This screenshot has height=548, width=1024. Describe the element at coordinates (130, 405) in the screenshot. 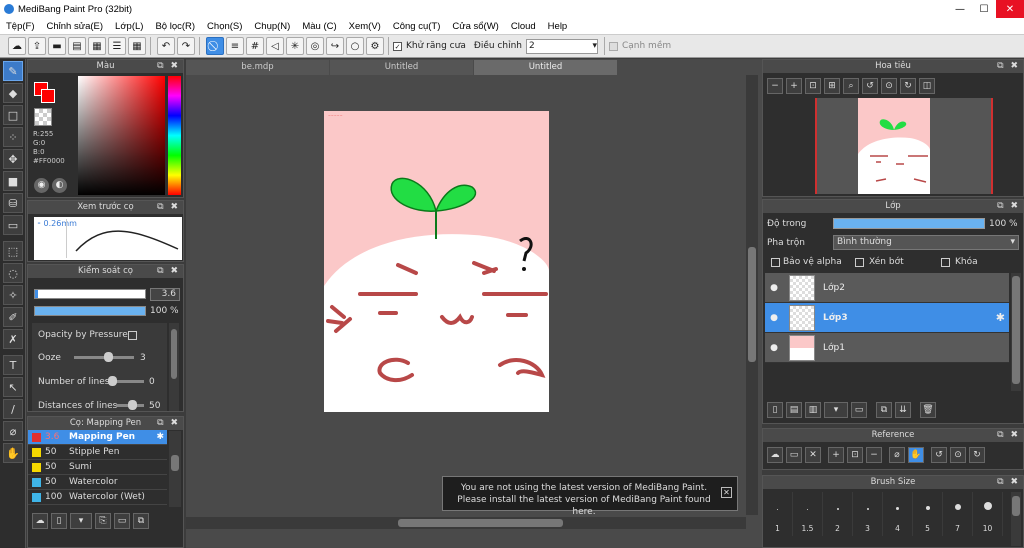

I see `distance-slider` at that location.